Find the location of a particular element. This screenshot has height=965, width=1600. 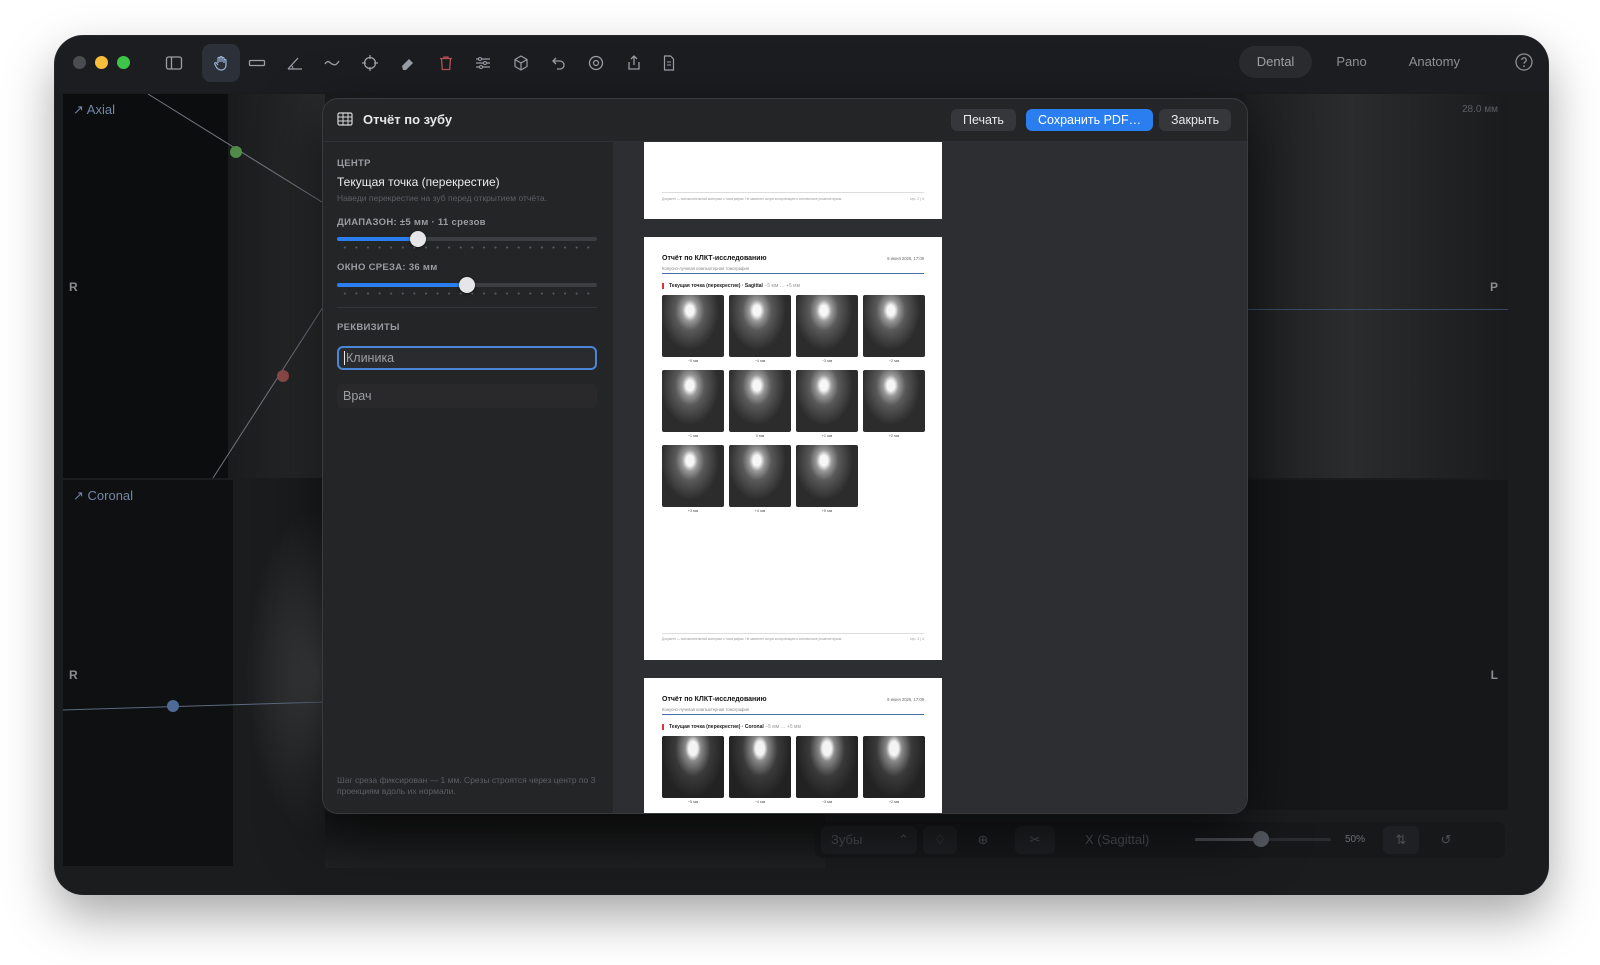

lower-viewport-strip is located at coordinates (575, 840).